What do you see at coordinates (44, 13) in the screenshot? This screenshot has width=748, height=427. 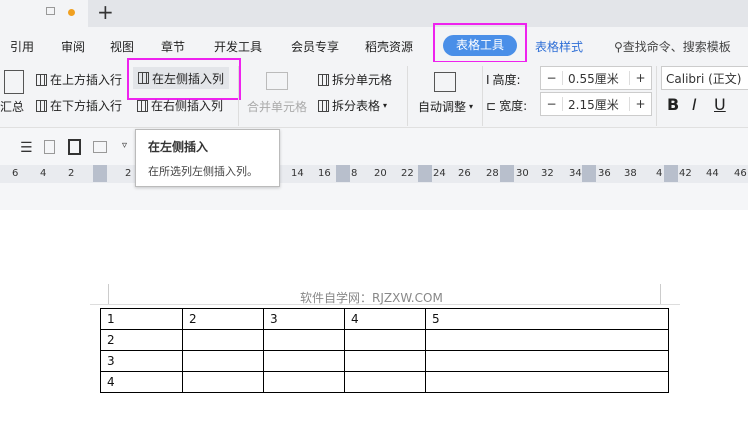 I see `document-tab` at bounding box center [44, 13].